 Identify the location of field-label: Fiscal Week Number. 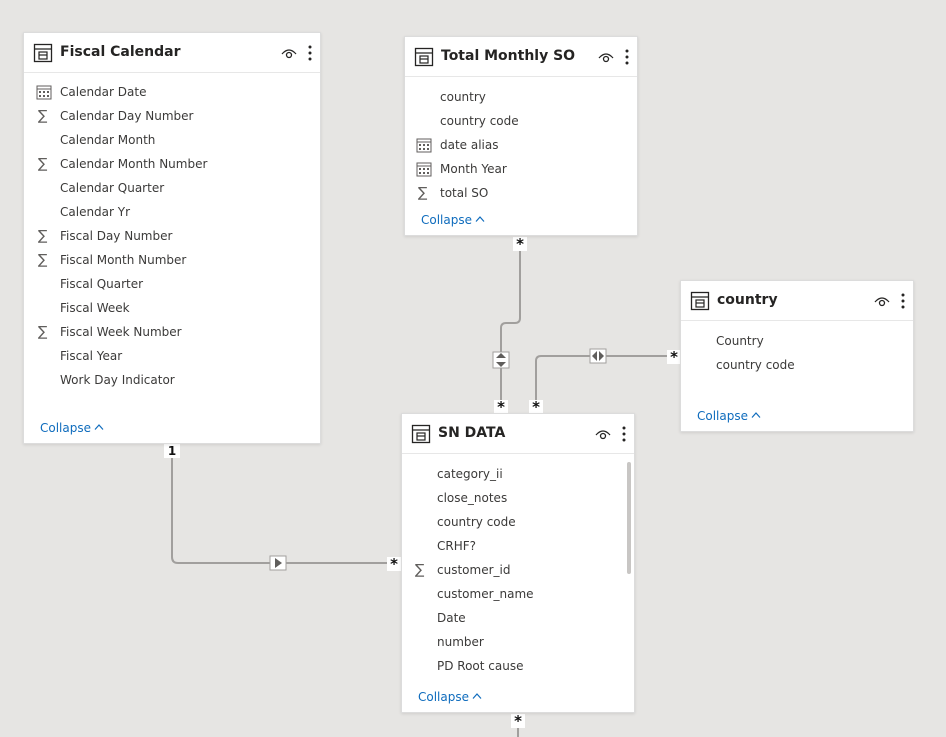
(121, 332).